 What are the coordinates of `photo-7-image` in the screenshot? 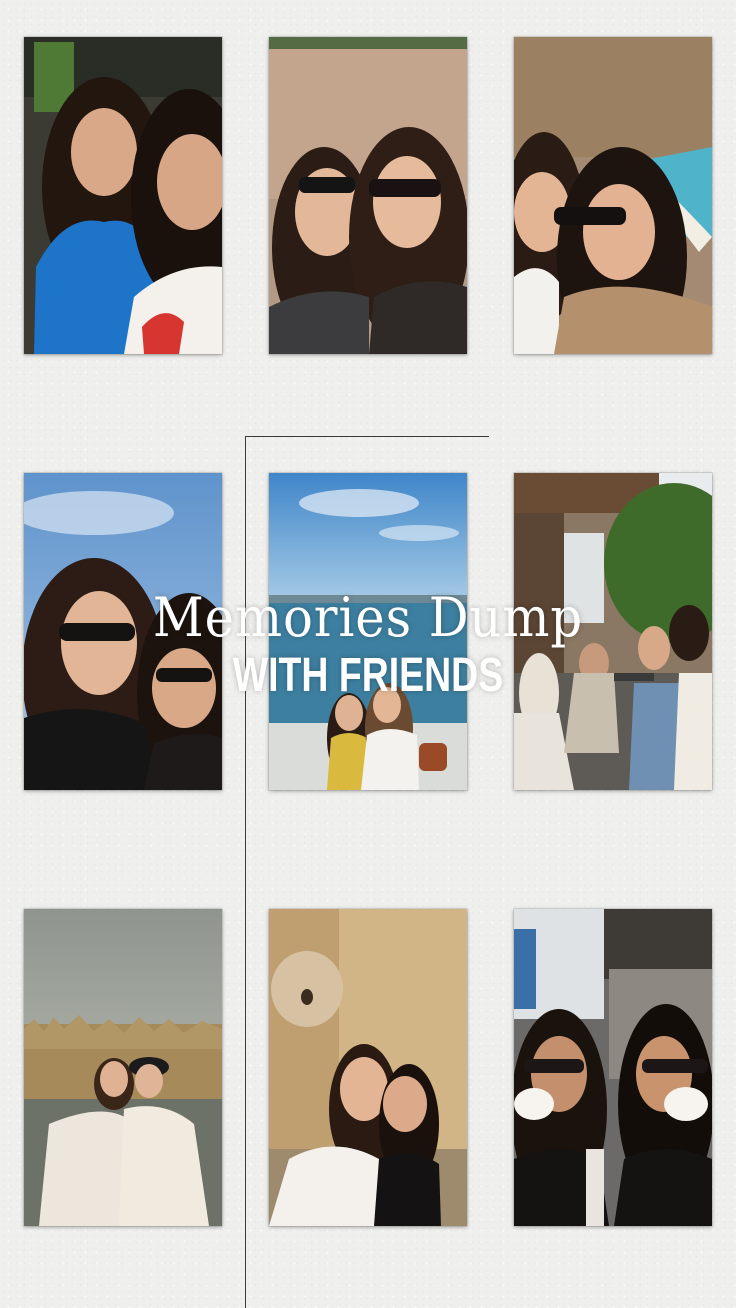 It's located at (123, 1067).